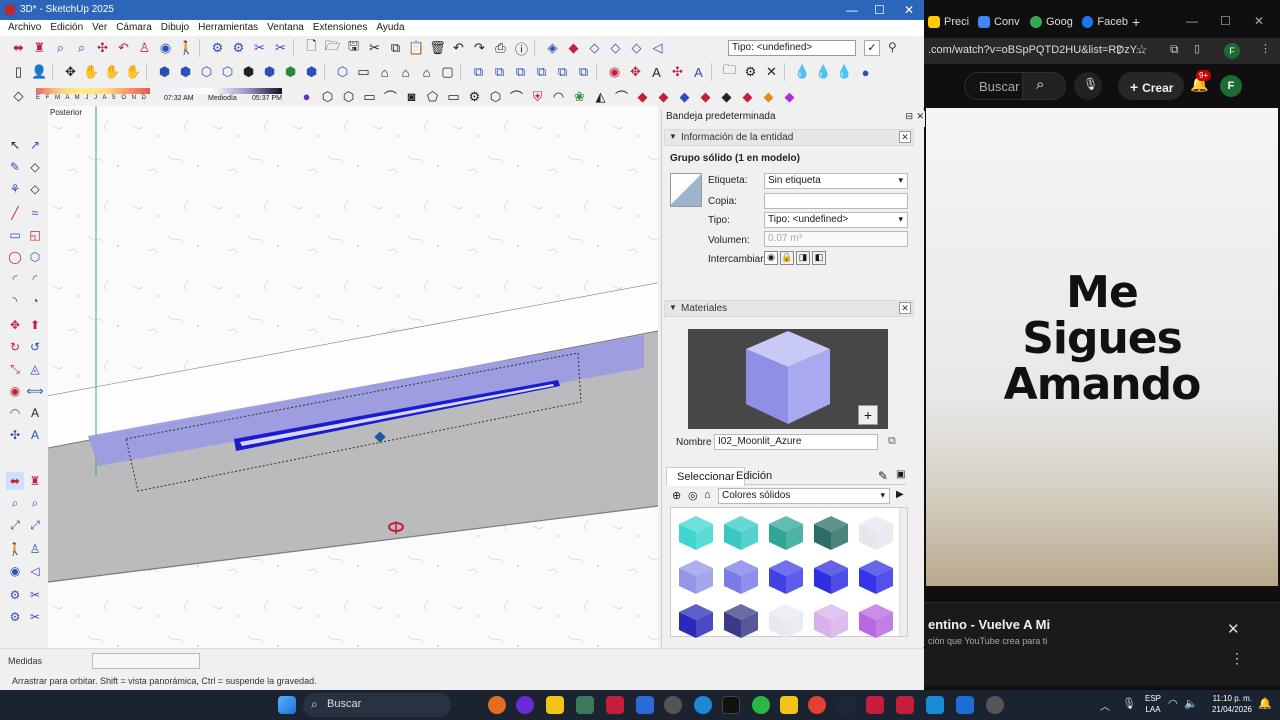 The image size is (1280, 720). What do you see at coordinates (15, 347) in the screenshot?
I see `rotate-icon: ↻` at bounding box center [15, 347].